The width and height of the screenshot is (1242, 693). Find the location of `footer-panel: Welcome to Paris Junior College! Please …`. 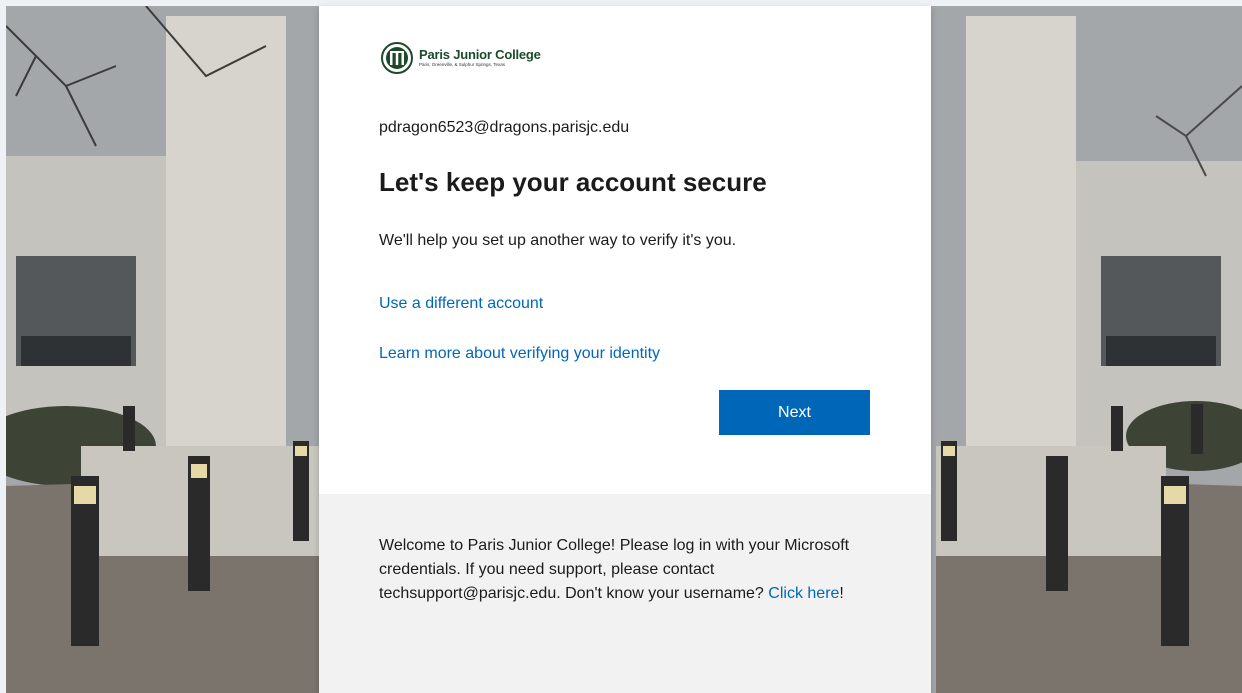

footer-panel: Welcome to Paris Junior College! Please … is located at coordinates (625, 593).